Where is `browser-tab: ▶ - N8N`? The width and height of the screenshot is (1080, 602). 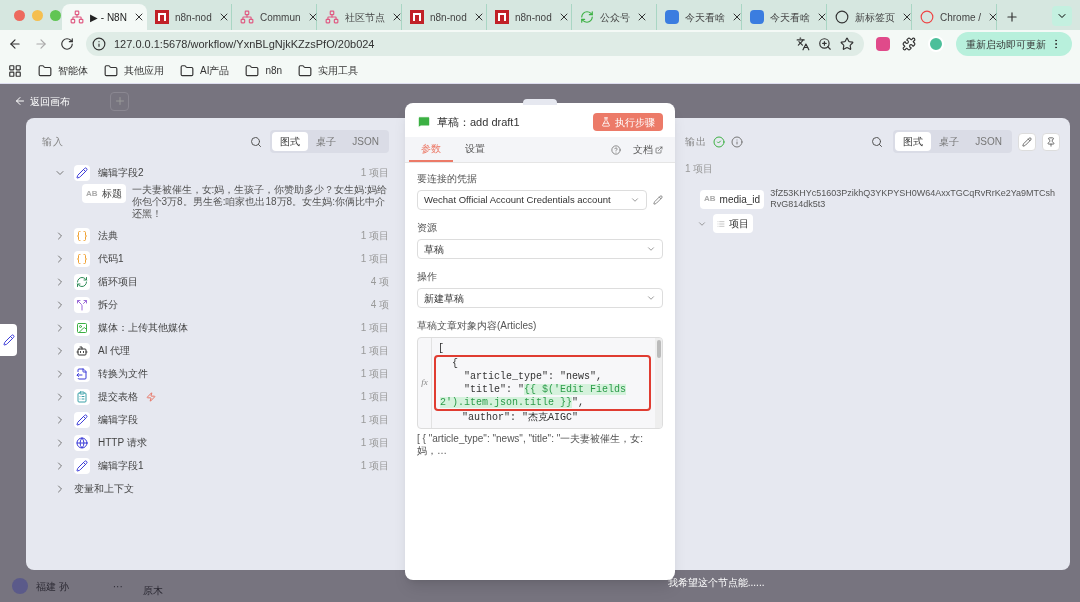
browser-tab: ▶ - N8N is located at coordinates (104, 17).